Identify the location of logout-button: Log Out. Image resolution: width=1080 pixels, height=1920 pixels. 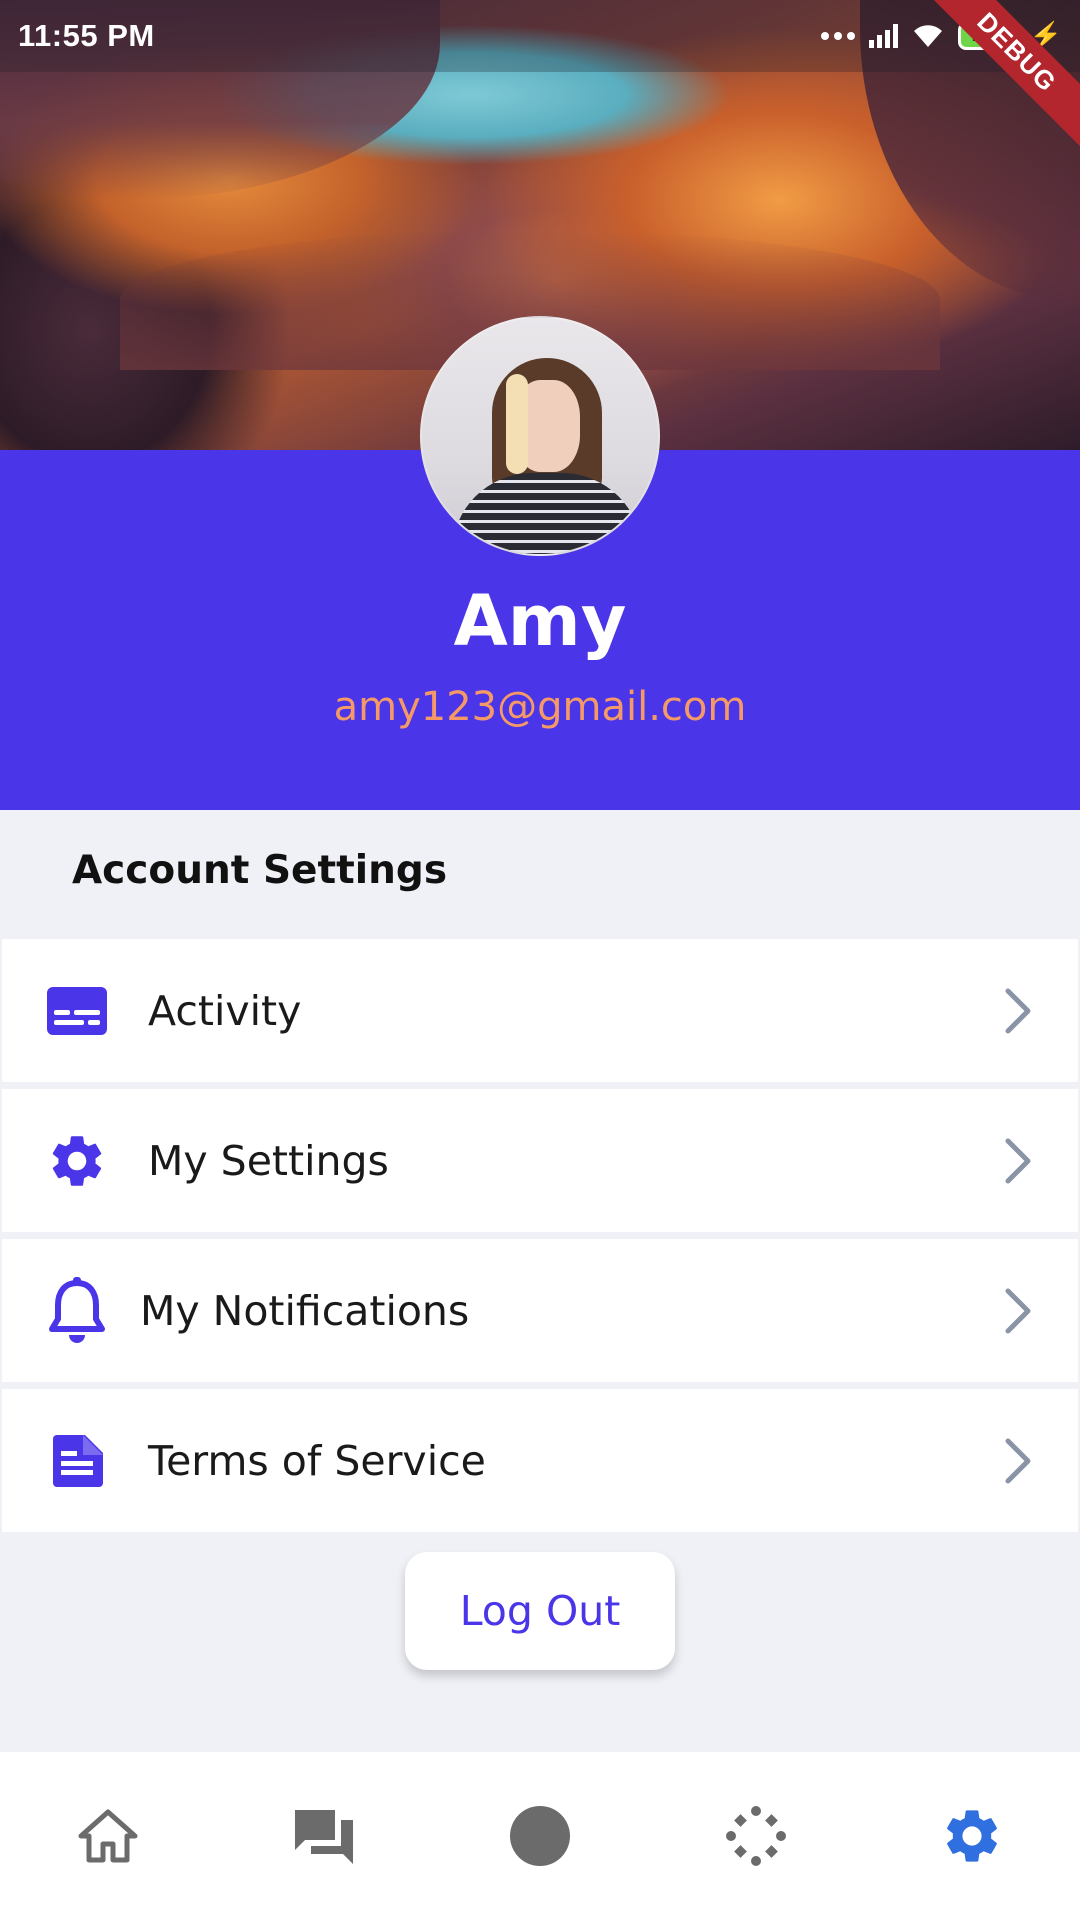
(540, 1611).